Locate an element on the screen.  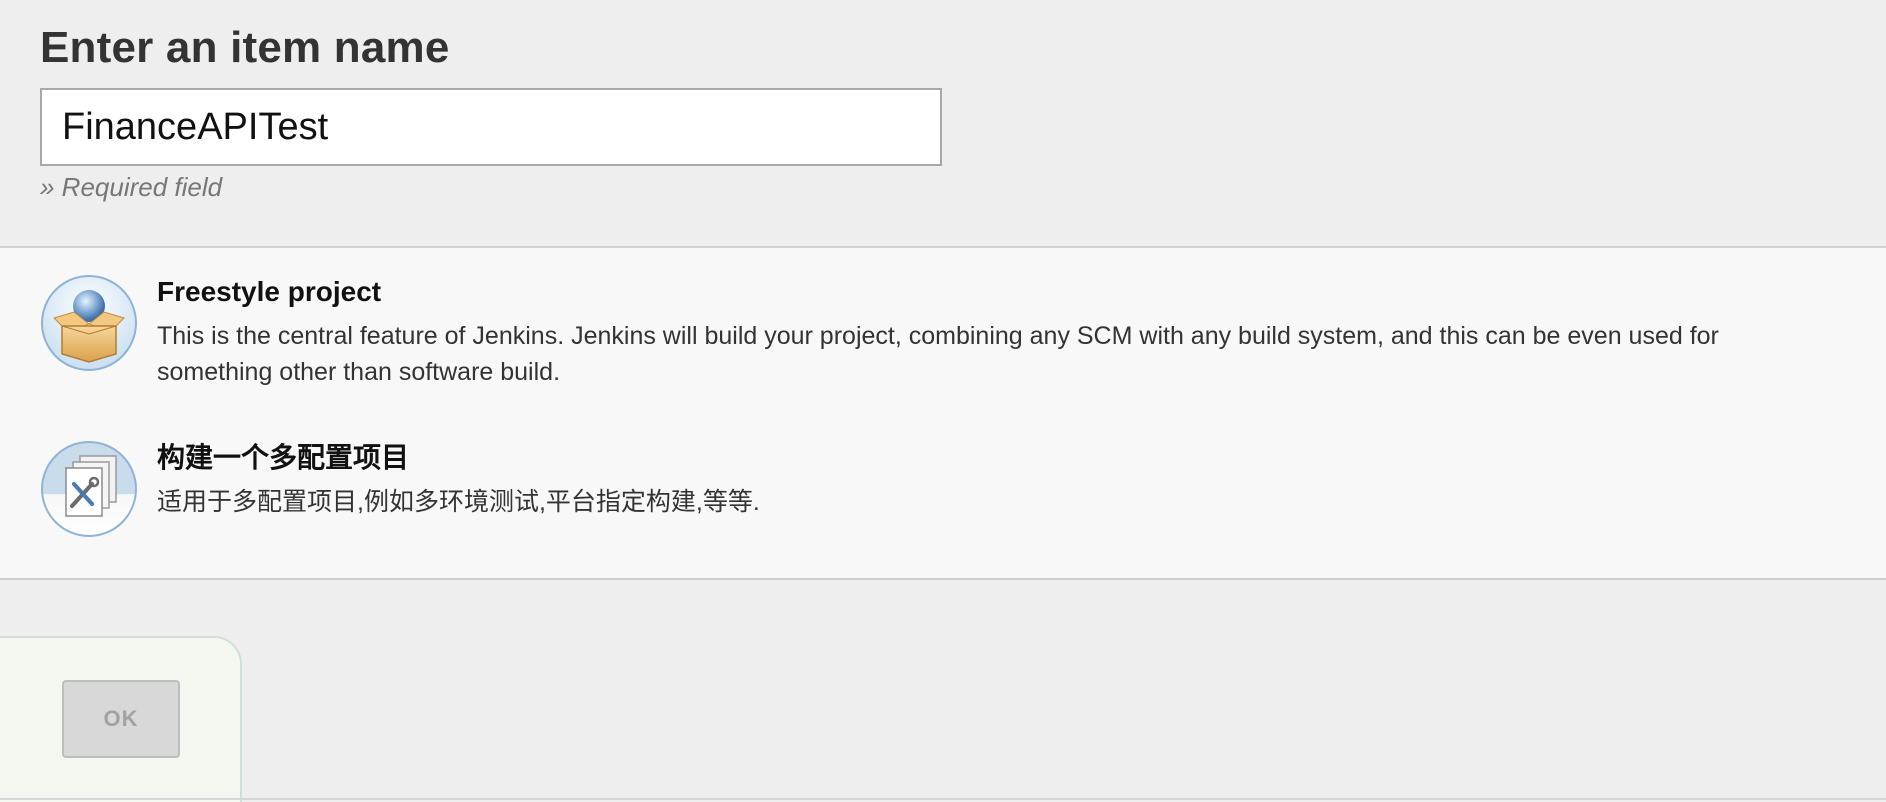
ok-button: OK is located at coordinates (121, 719).